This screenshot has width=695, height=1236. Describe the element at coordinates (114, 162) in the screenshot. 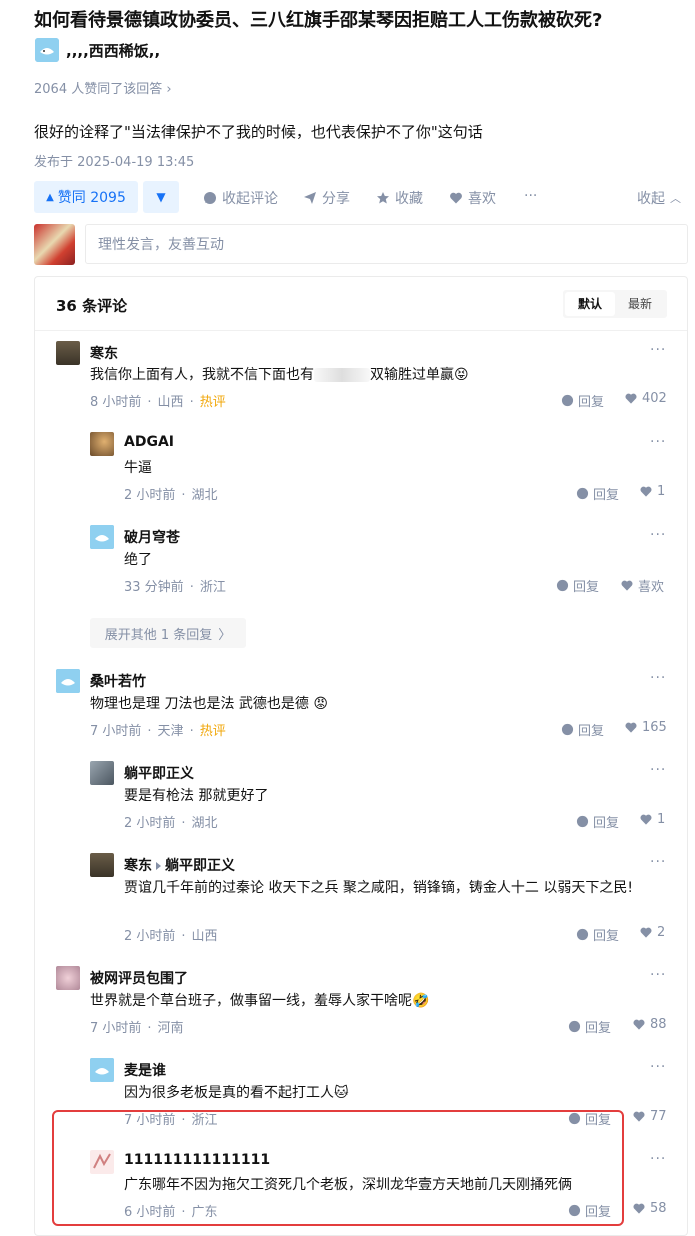

I see `publish-time: 发布于 2025-04-19 13:45` at that location.